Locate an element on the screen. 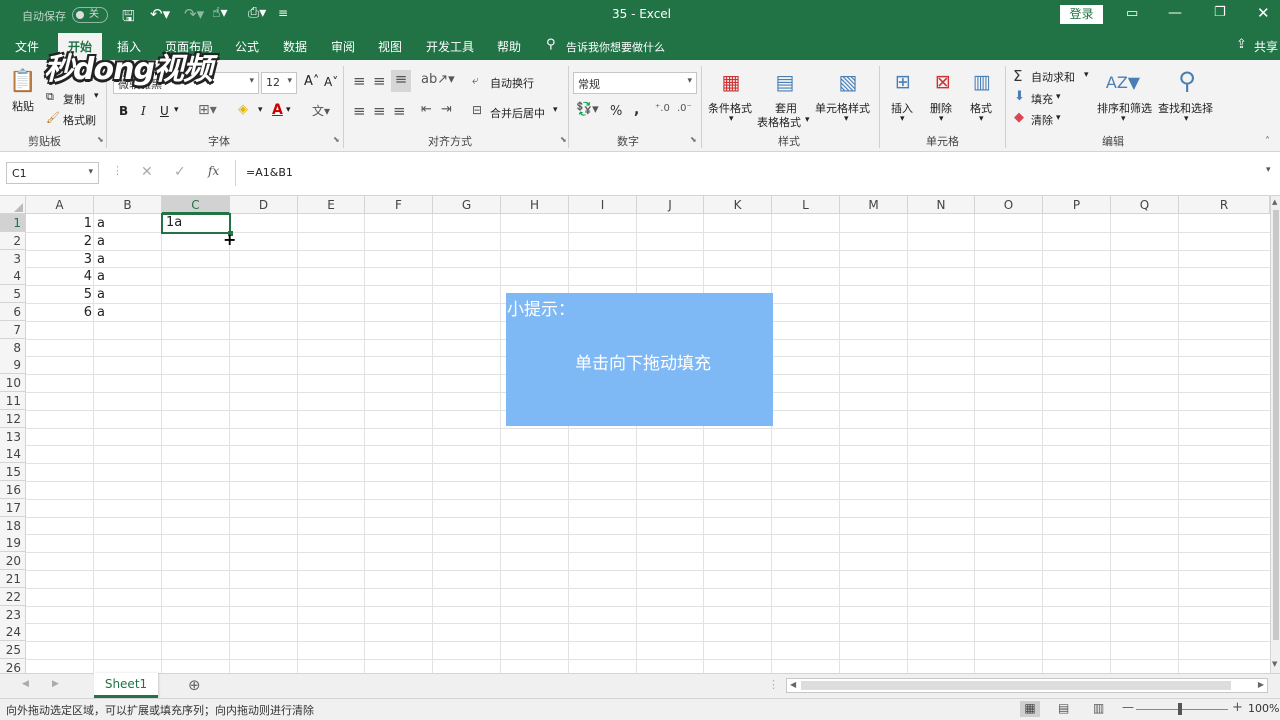  format-cells-dropdown-icon: ▾ is located at coordinates (981, 119).